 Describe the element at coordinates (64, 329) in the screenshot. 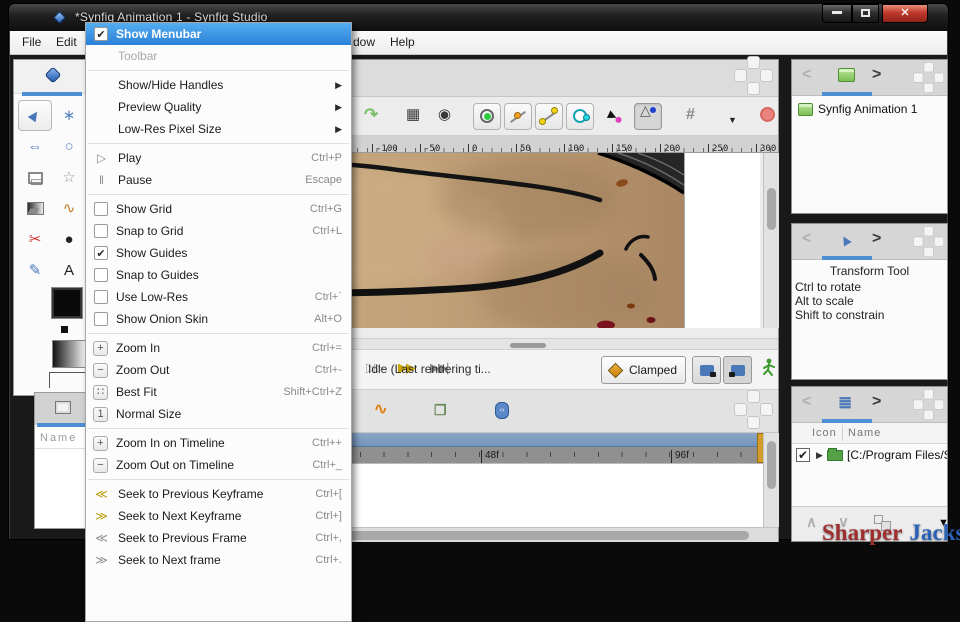

I see `fill-color-dot` at that location.